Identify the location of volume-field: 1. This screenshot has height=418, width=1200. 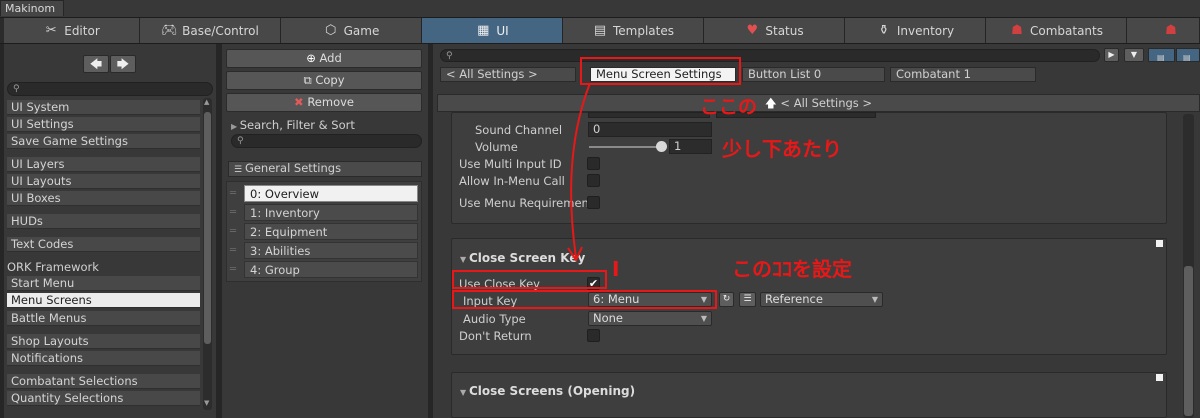
(690, 146).